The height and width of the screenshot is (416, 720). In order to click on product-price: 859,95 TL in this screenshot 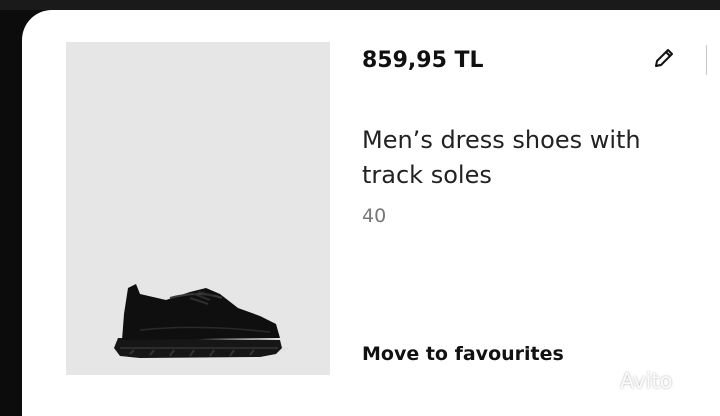, I will do `click(423, 60)`.